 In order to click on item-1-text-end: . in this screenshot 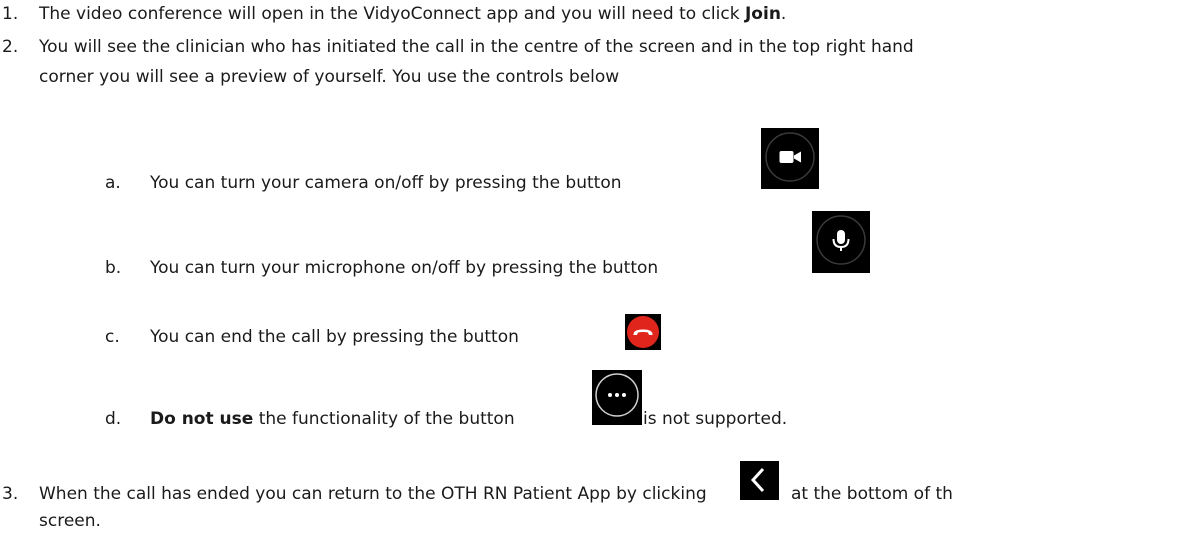, I will do `click(783, 14)`.